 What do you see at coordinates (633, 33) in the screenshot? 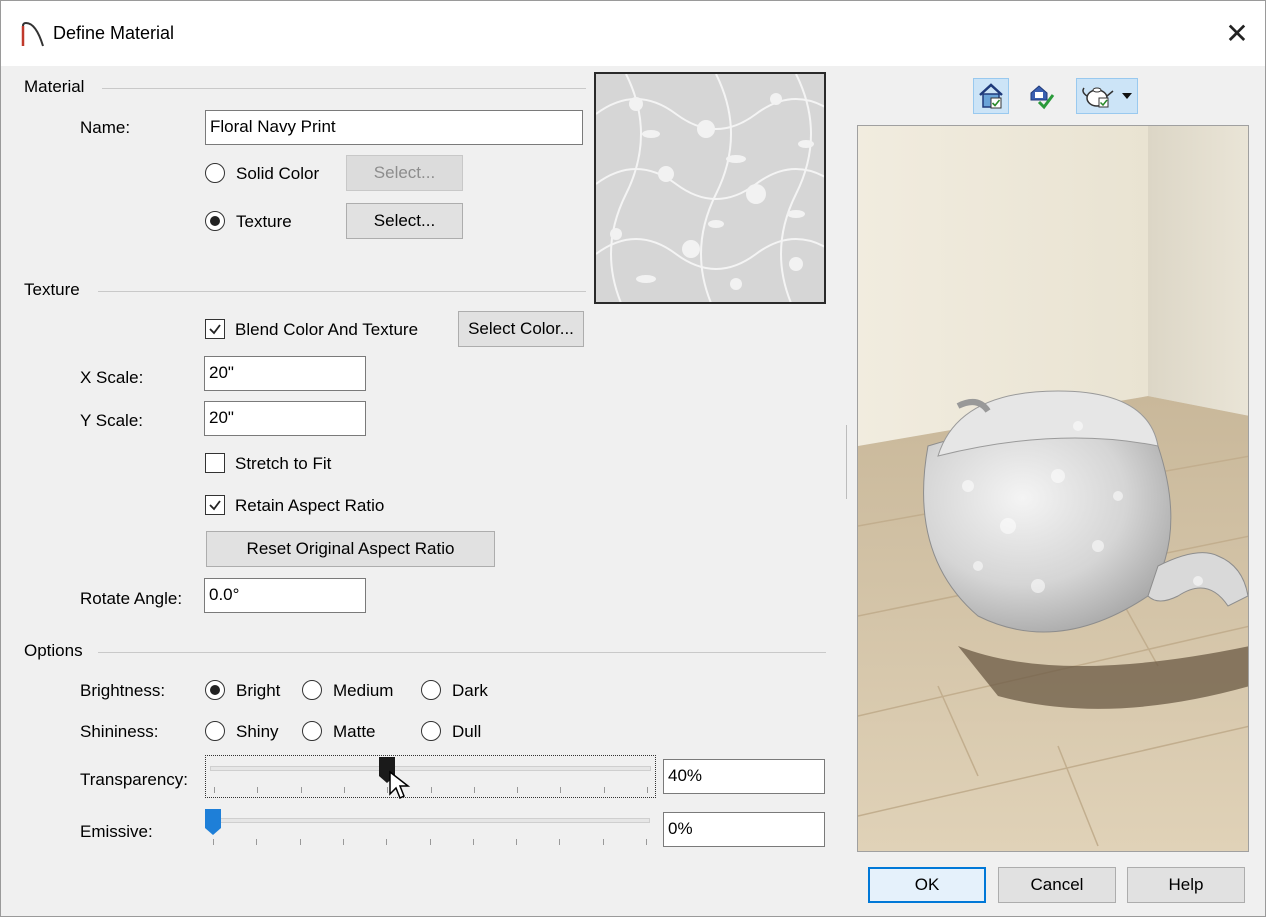
I see `title-bar` at bounding box center [633, 33].